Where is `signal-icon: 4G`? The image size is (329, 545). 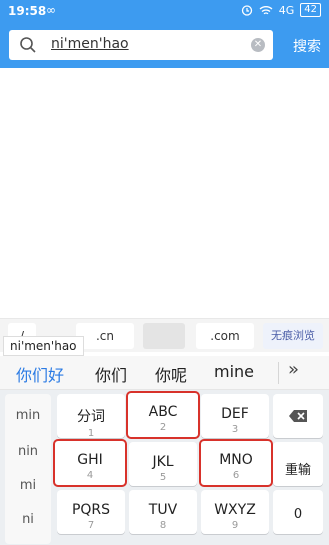 signal-icon: 4G is located at coordinates (286, 10).